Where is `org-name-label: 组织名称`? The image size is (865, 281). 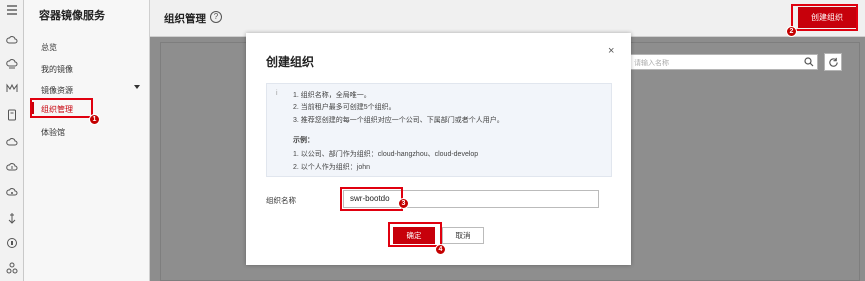 org-name-label: 组织名称 is located at coordinates (281, 200).